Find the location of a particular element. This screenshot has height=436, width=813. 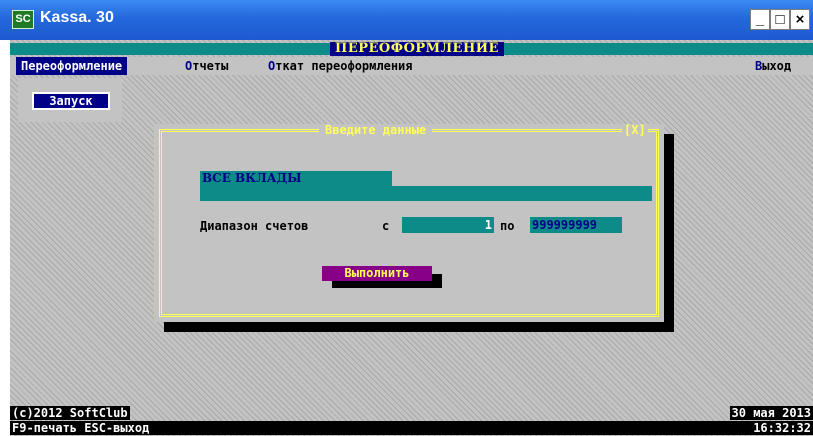

current-time: 16:32:32 is located at coordinates (782, 428).